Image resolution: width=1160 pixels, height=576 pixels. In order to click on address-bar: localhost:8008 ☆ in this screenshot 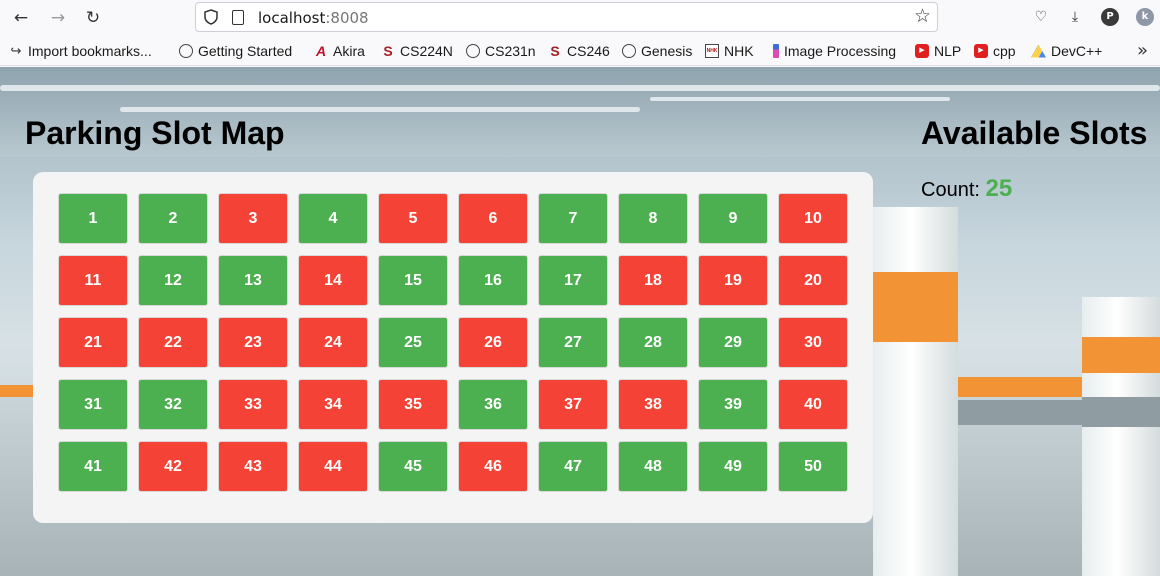, I will do `click(566, 17)`.